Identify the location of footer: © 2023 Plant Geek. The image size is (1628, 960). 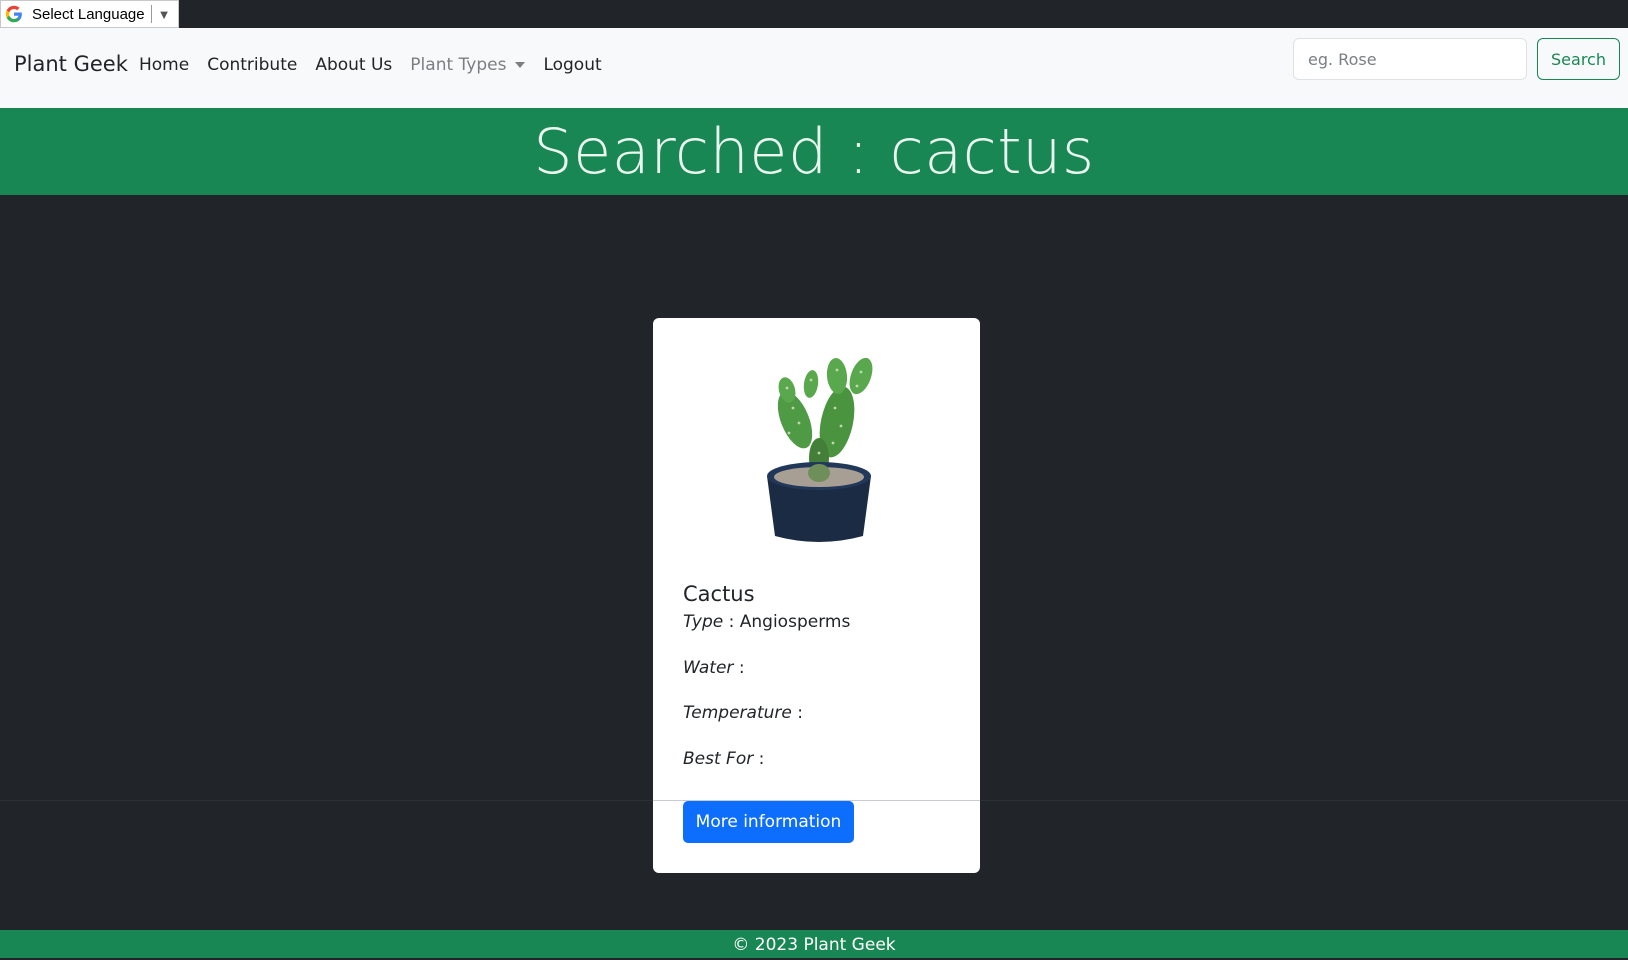
(814, 944).